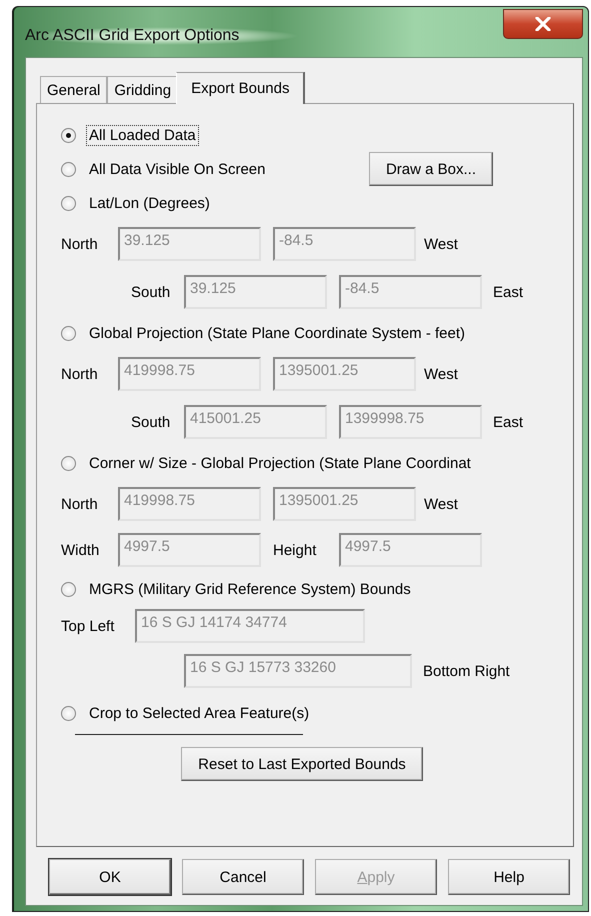 Image resolution: width=591 pixels, height=916 pixels. I want to click on radio-label: Global Projection (State Plane Coordinate System - feet), so click(277, 333).